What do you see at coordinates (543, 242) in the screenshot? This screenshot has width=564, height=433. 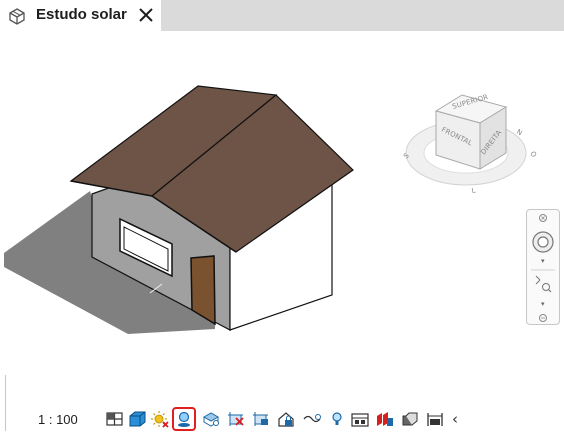 I see `steering-wheel-icon` at bounding box center [543, 242].